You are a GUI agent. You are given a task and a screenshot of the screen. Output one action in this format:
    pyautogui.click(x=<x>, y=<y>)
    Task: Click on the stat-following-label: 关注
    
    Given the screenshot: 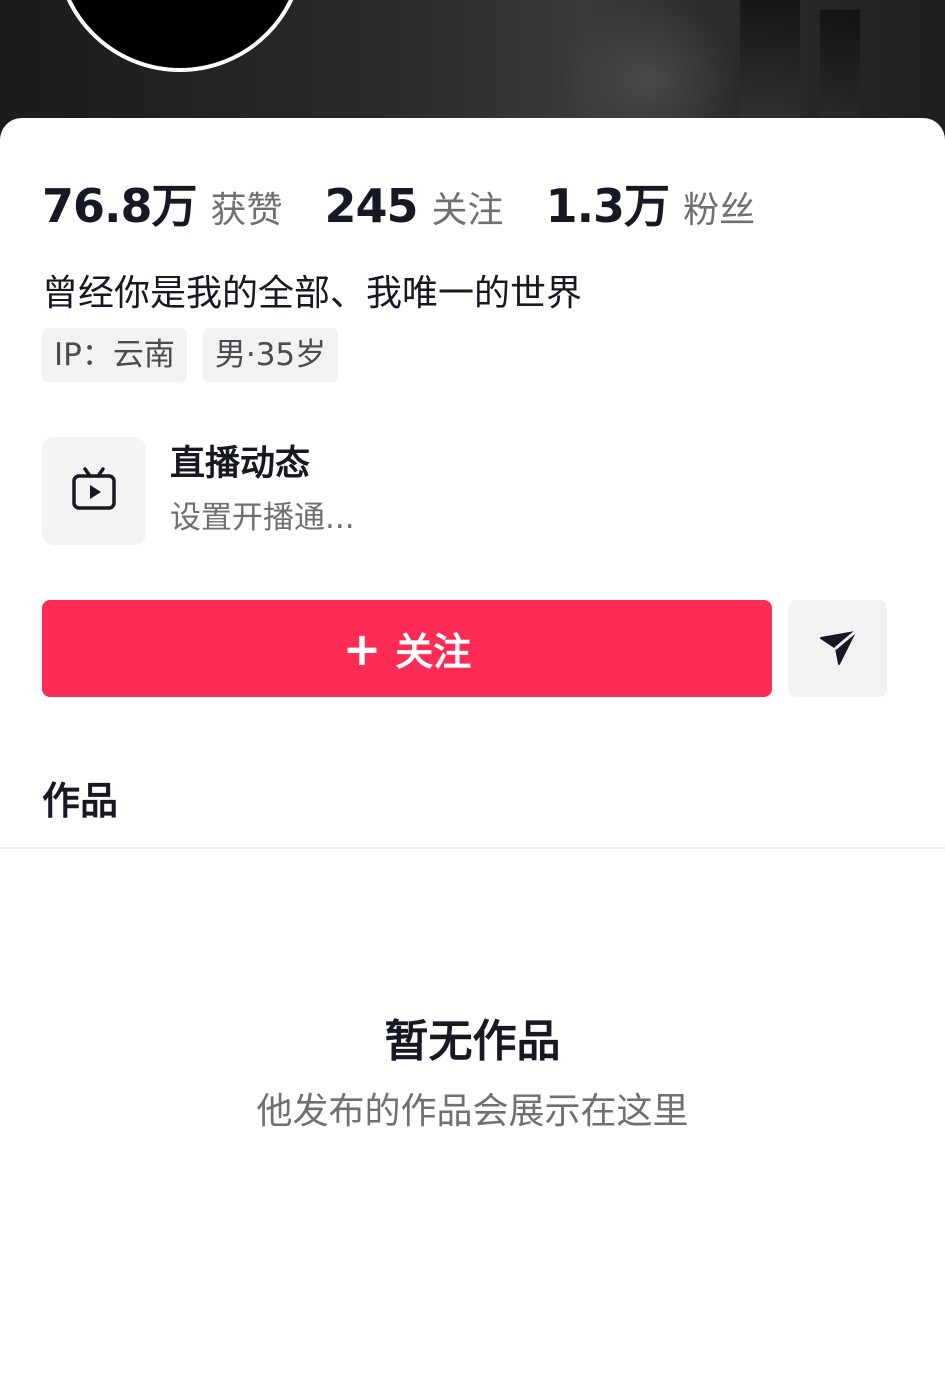 What is the action you would take?
    pyautogui.click(x=467, y=210)
    